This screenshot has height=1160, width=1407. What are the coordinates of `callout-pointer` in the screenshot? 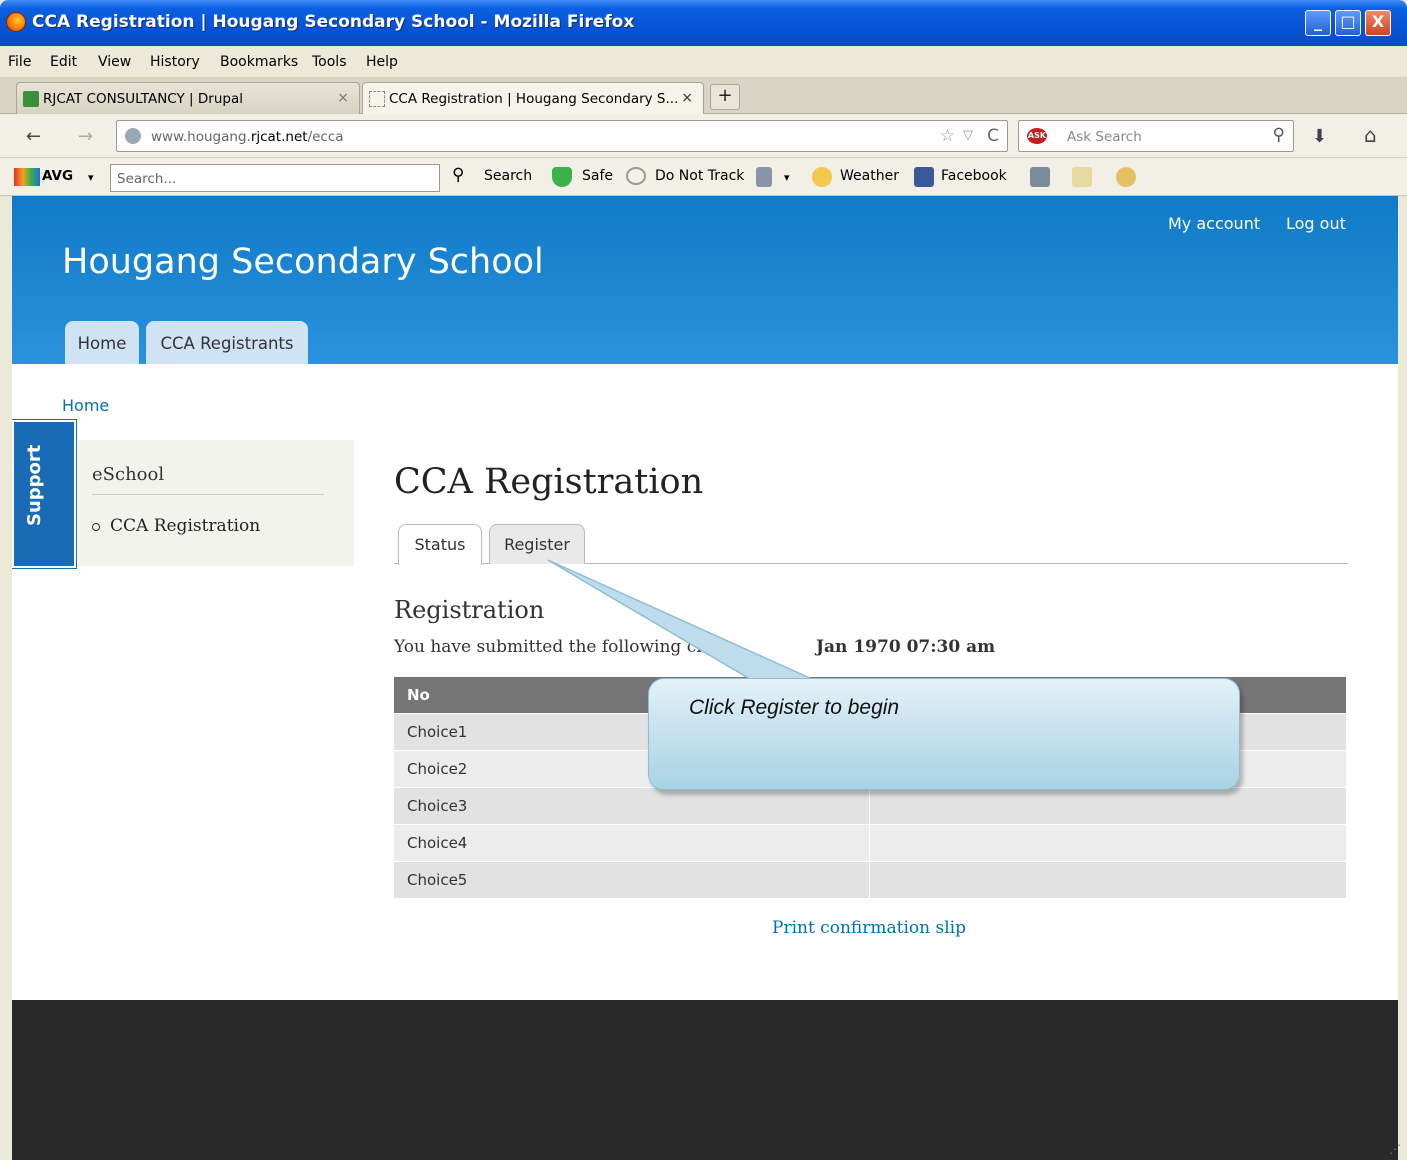 It's located at (680, 619).